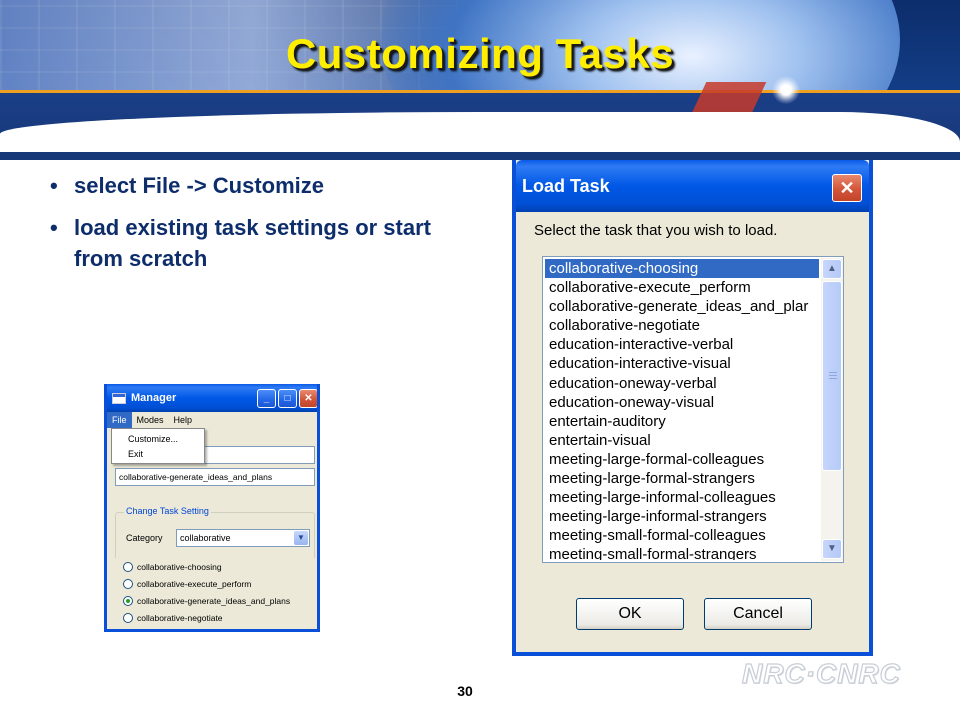 The image size is (960, 720). I want to click on list-item: collaborative-execute_perform, so click(682, 287).